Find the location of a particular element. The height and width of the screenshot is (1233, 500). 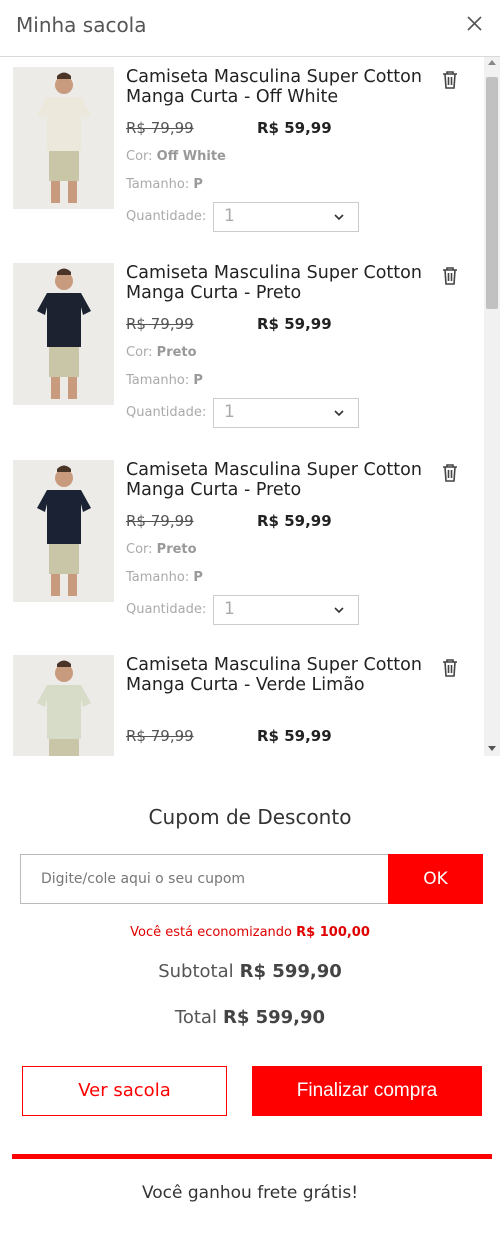

cart-header: Minha sacola is located at coordinates (250, 28).